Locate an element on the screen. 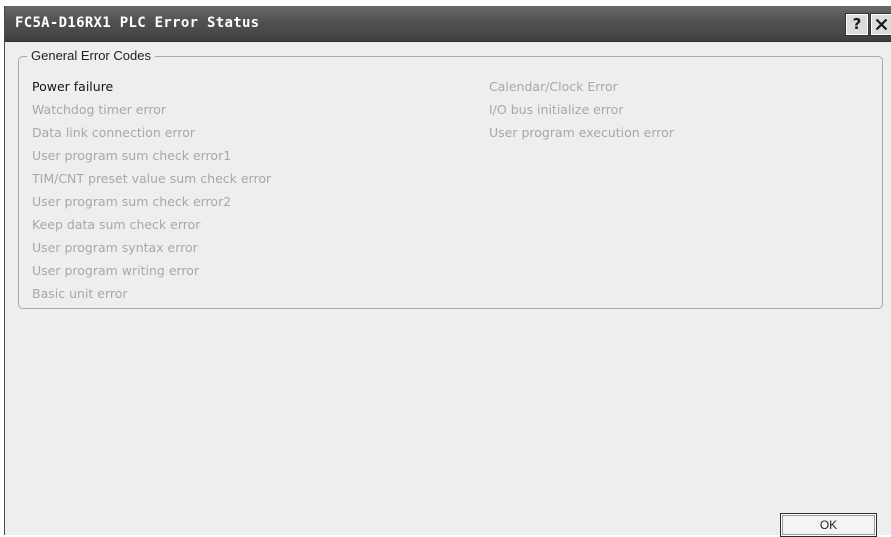  error-item: Power failure is located at coordinates (73, 86).